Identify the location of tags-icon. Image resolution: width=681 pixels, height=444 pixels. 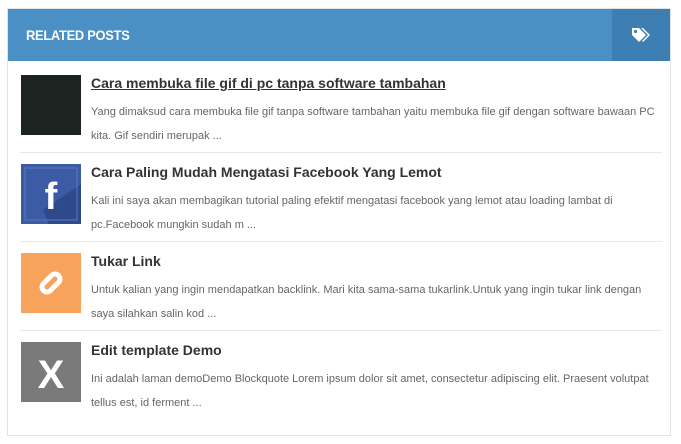
(641, 34).